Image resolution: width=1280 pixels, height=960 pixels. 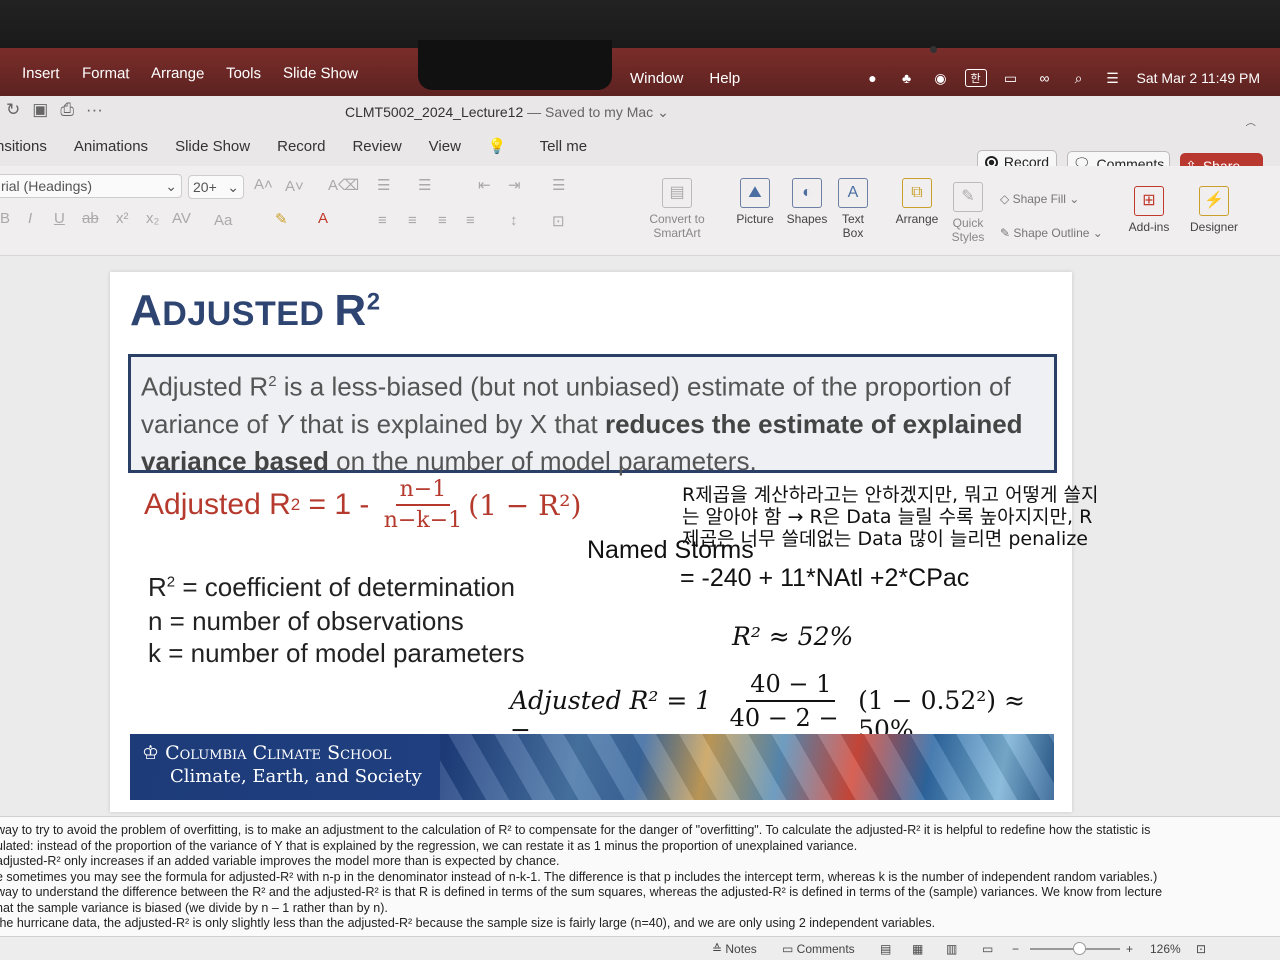 What do you see at coordinates (281, 219) in the screenshot?
I see `highlight-icon: ✎` at bounding box center [281, 219].